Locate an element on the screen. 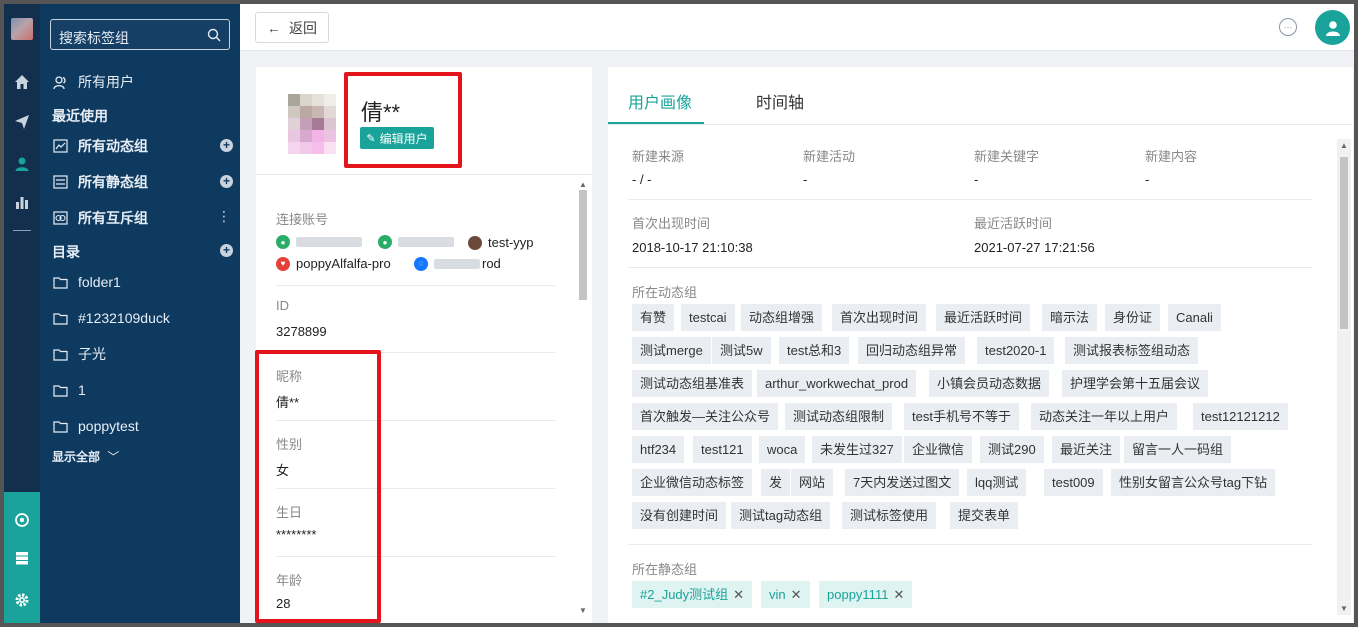 The image size is (1358, 627). static-group-tag: #2_Judy测试组 ✕ is located at coordinates (692, 594).